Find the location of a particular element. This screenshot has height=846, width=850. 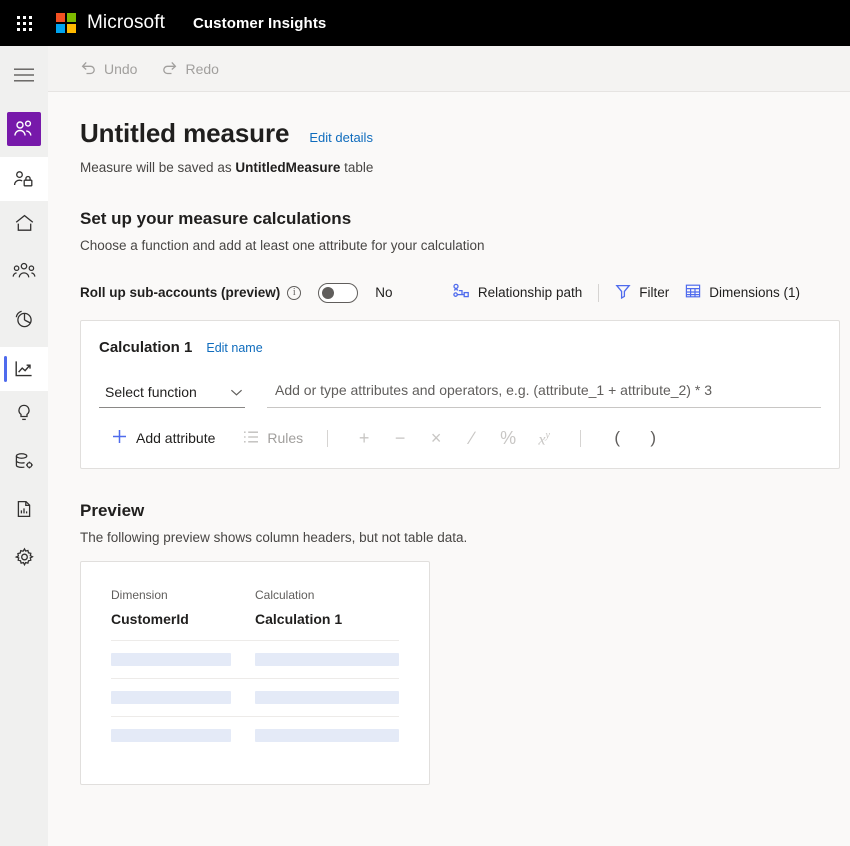

subtitle-suffix: table is located at coordinates (357, 167).